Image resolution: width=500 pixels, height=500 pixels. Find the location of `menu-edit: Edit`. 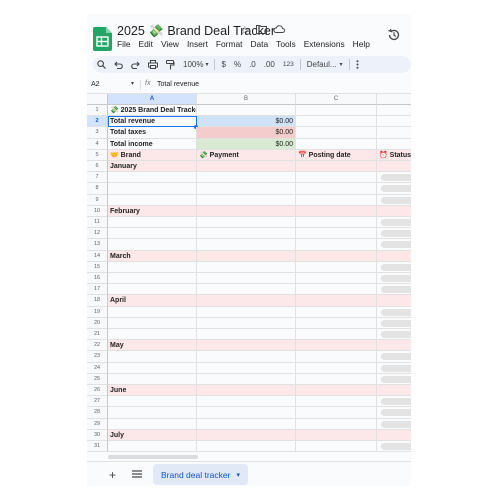

menu-edit: Edit is located at coordinates (146, 44).